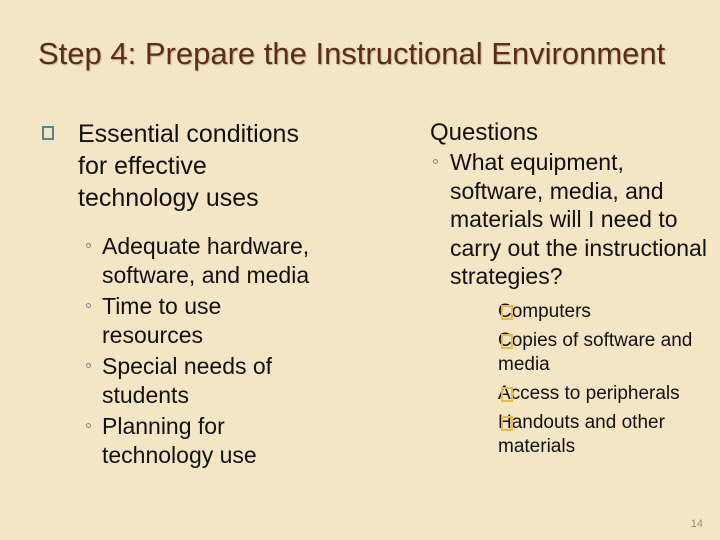 This screenshot has width=720, height=540. What do you see at coordinates (162, 320) in the screenshot?
I see `list-item-text: Time to use resources` at bounding box center [162, 320].